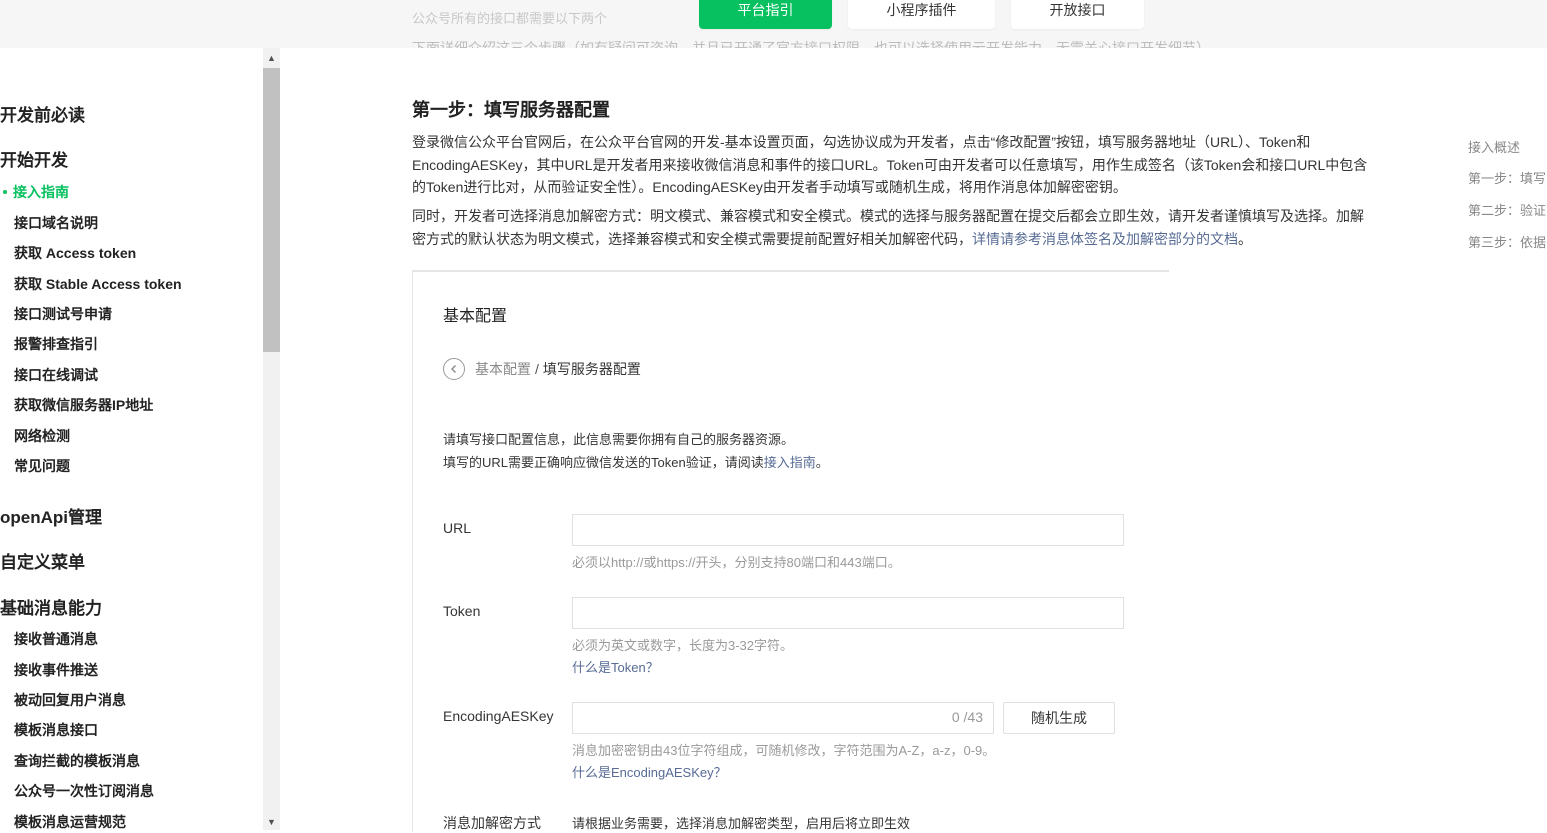 The width and height of the screenshot is (1547, 833). Describe the element at coordinates (56, 670) in the screenshot. I see `sidebar-item-event-push: 接收事件推送` at that location.